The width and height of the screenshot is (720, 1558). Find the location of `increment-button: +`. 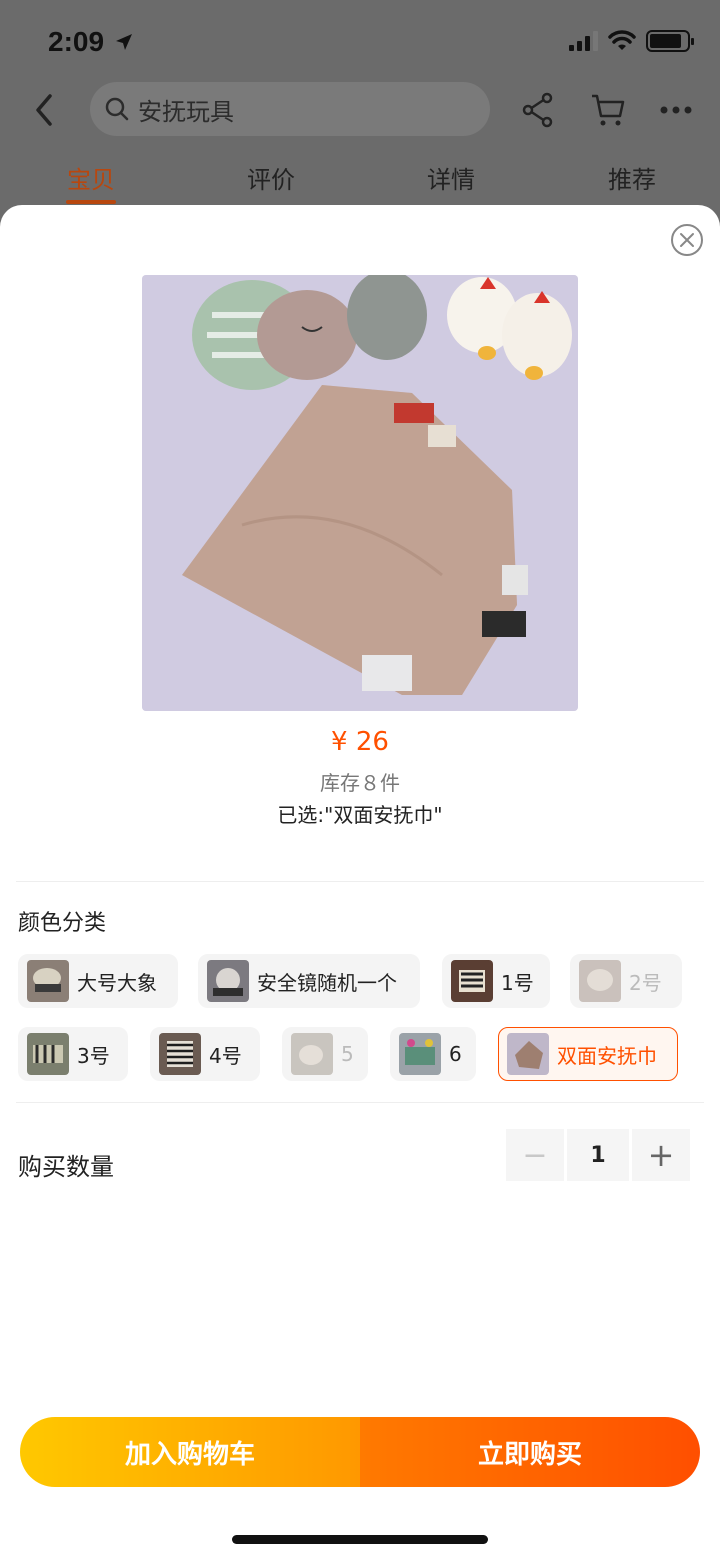

increment-button: + is located at coordinates (661, 1155).